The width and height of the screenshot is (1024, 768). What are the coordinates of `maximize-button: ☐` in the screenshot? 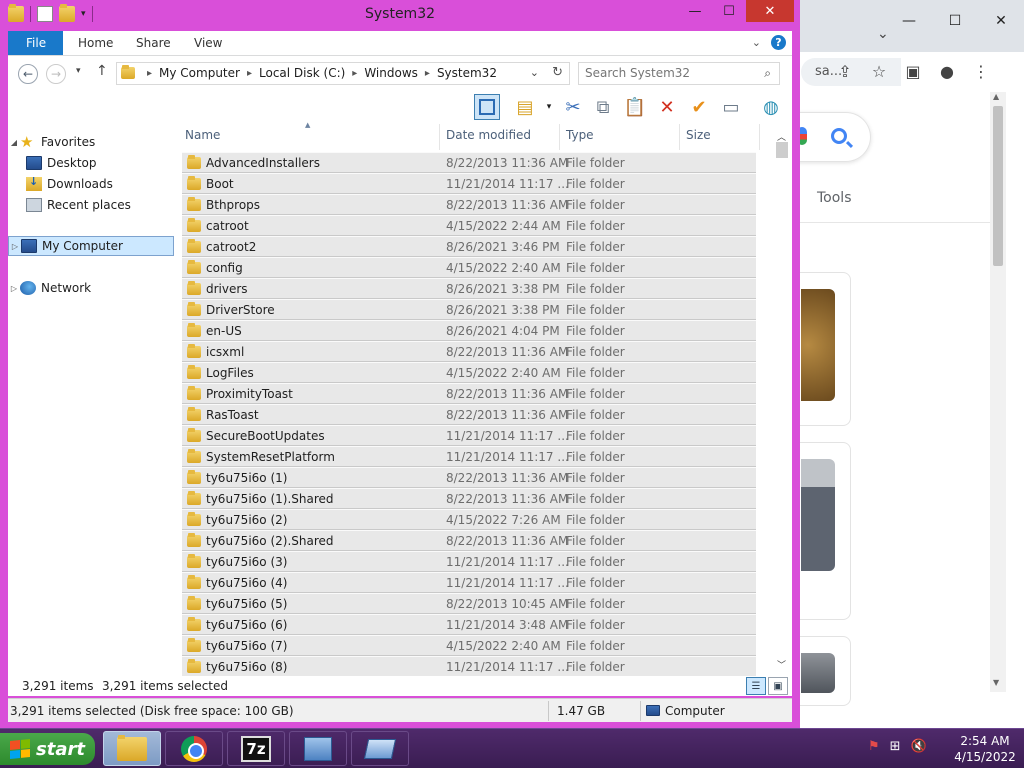 It's located at (729, 11).